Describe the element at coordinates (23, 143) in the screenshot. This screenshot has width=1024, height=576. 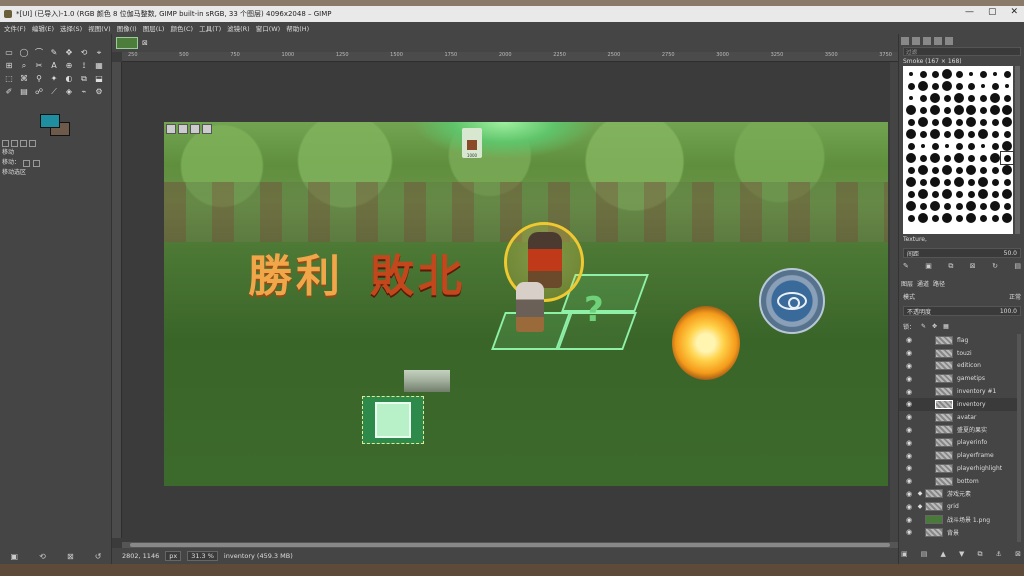
I see `undo-history-tab-icon` at that location.